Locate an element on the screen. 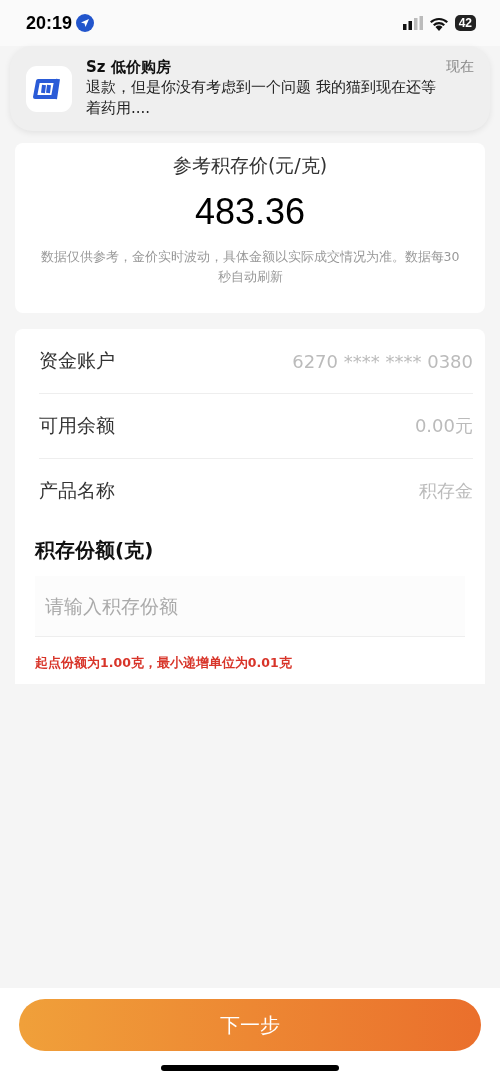 The image size is (500, 1083). row-label: 可用余额 is located at coordinates (77, 425).